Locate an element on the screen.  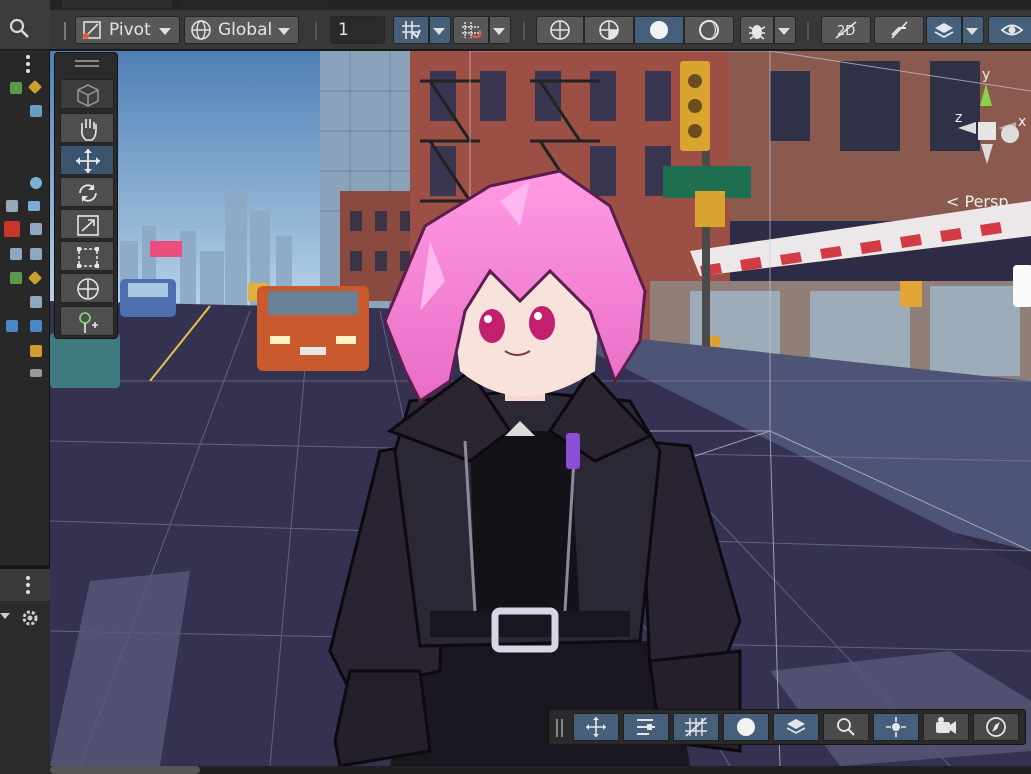
increment-snap-dropdown is located at coordinates (500, 30).